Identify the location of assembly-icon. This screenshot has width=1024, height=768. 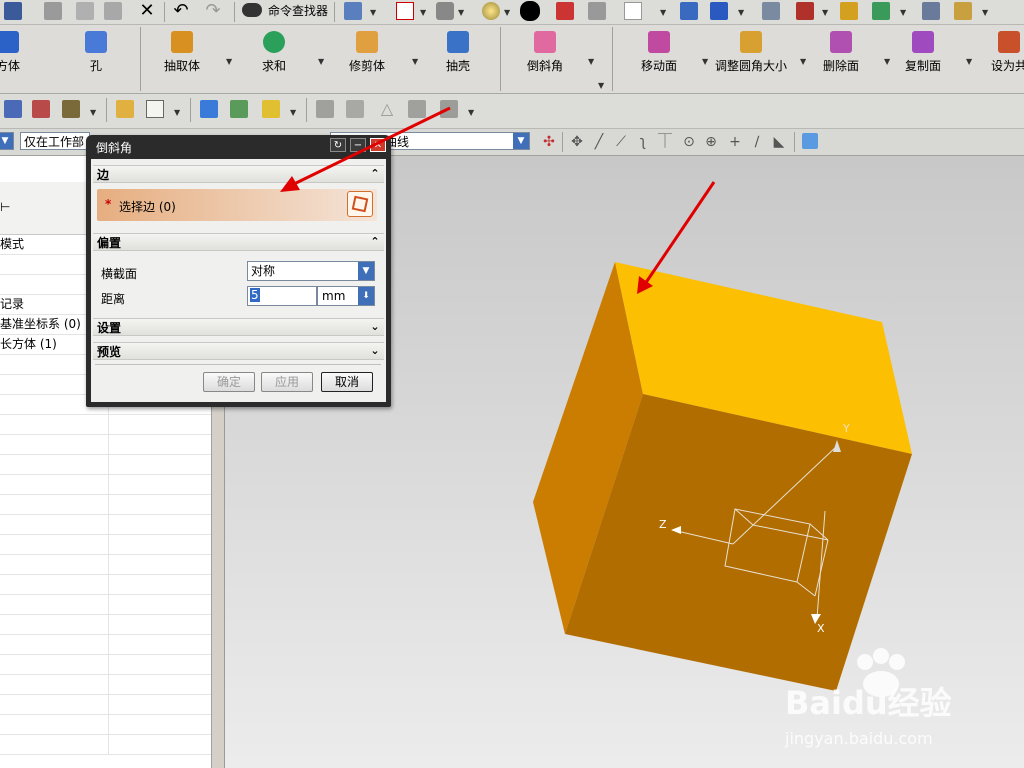
(209, 109).